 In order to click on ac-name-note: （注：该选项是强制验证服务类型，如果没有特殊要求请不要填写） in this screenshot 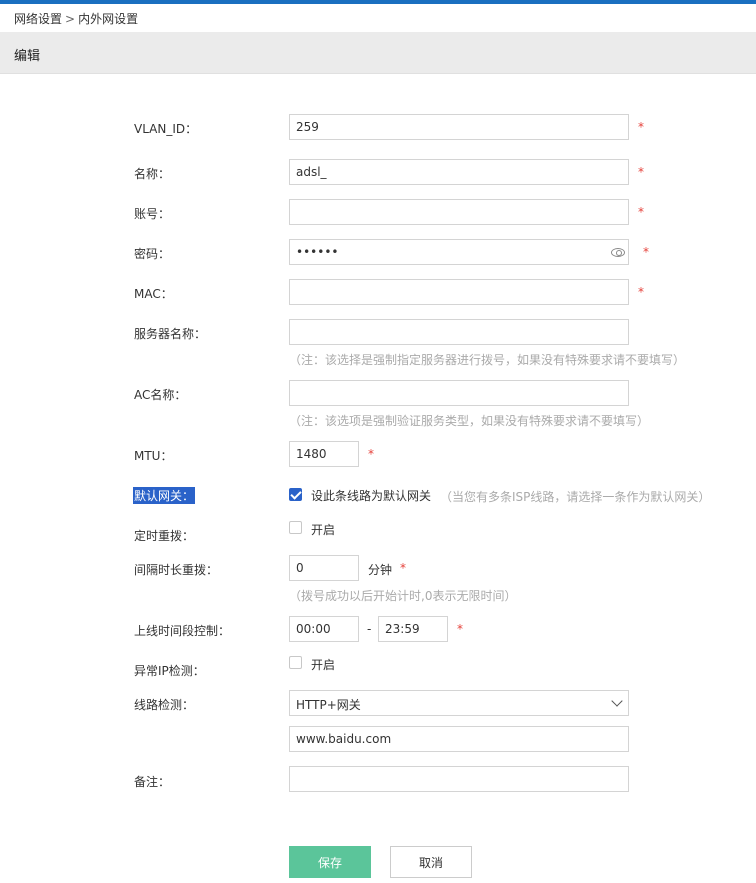, I will do `click(469, 421)`.